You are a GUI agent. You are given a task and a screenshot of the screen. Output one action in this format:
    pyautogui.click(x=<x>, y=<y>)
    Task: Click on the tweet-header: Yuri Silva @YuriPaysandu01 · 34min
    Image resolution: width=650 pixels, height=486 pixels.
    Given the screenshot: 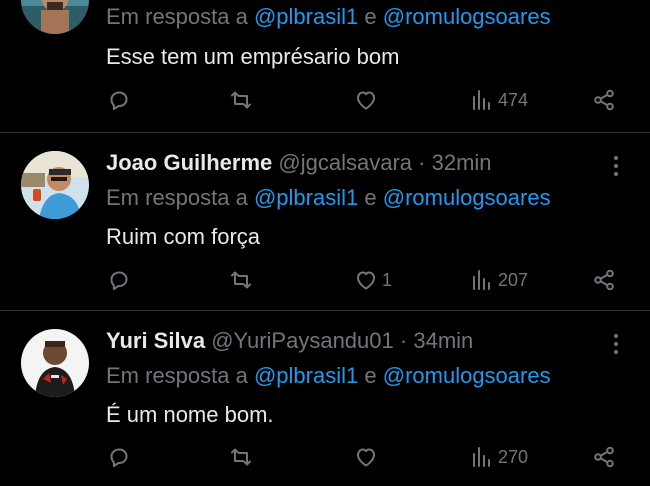 What is the action you would take?
    pyautogui.click(x=289, y=341)
    